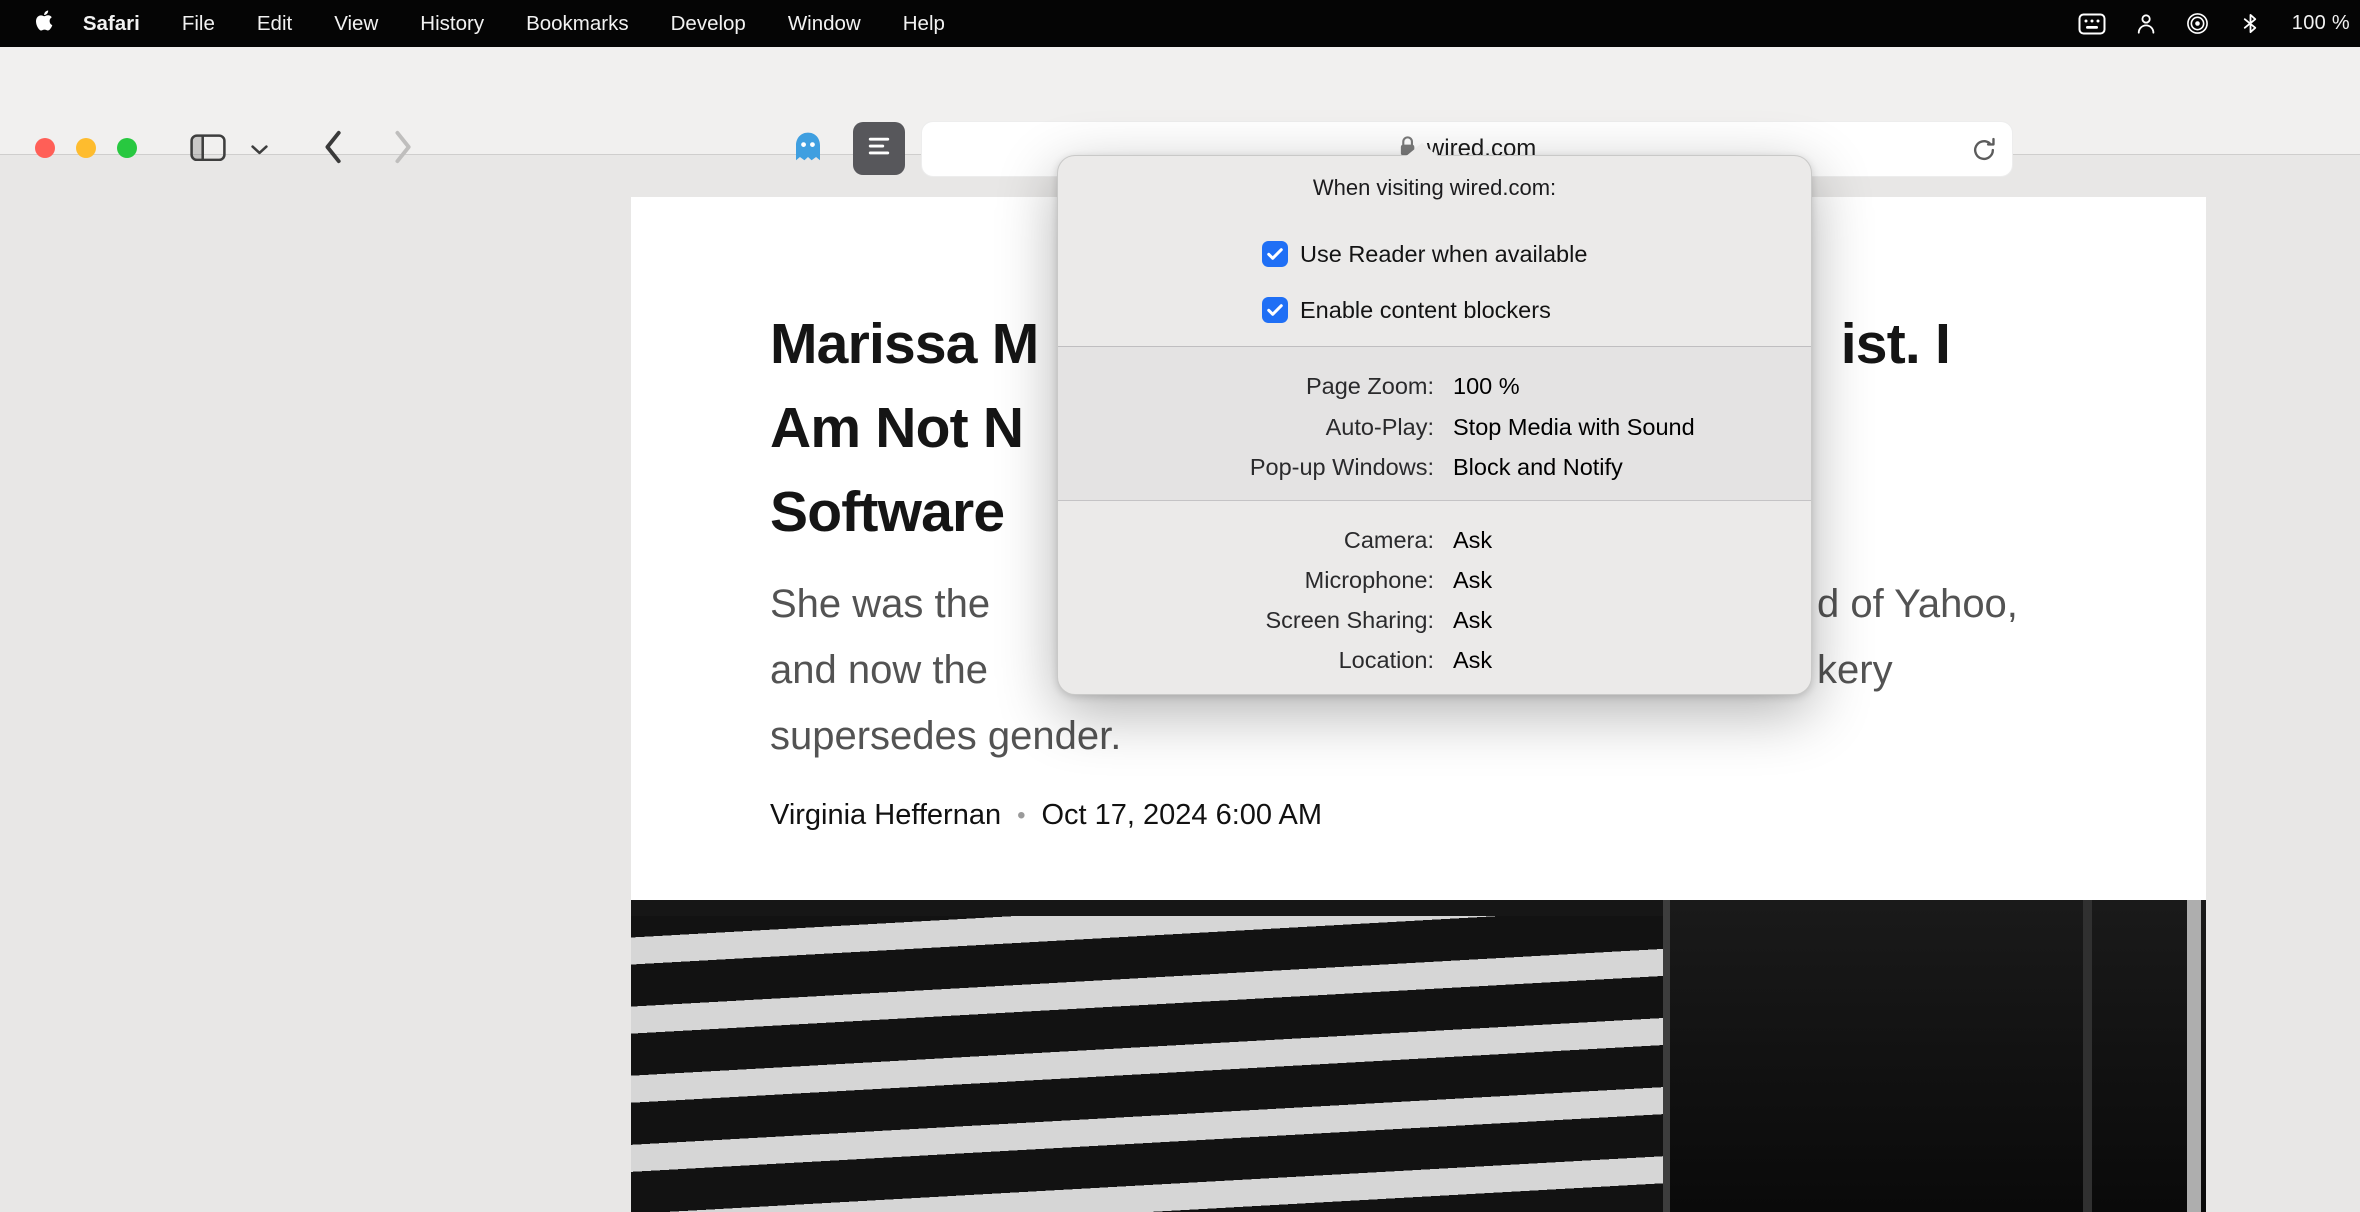 The height and width of the screenshot is (1212, 2360). Describe the element at coordinates (1275, 254) in the screenshot. I see `use-reader-checkbox` at that location.